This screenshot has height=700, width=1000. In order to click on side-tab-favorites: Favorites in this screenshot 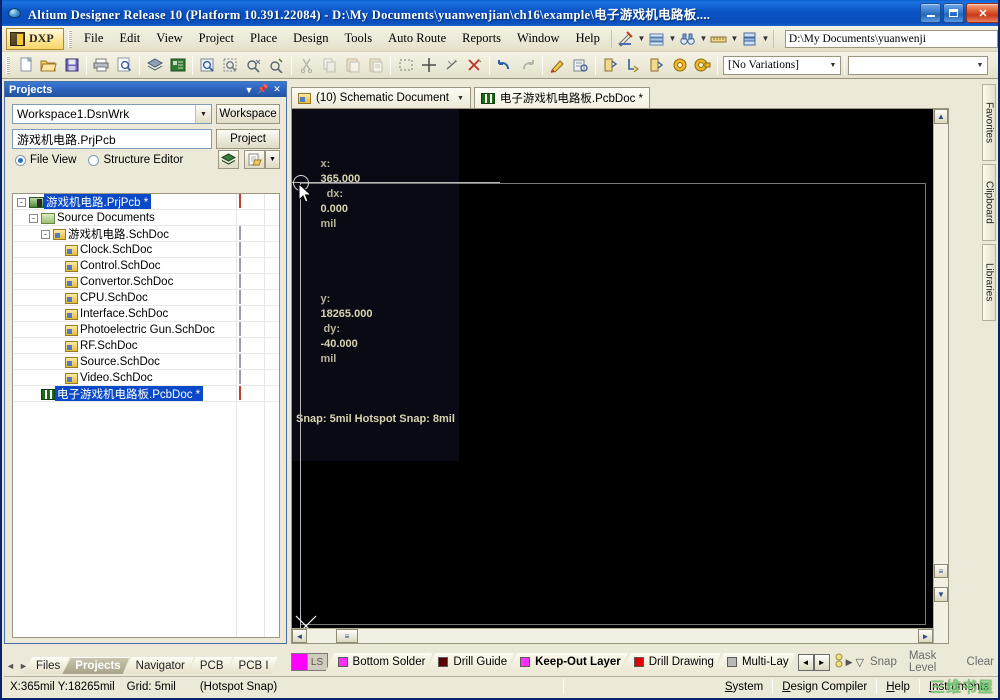, I will do `click(989, 122)`.